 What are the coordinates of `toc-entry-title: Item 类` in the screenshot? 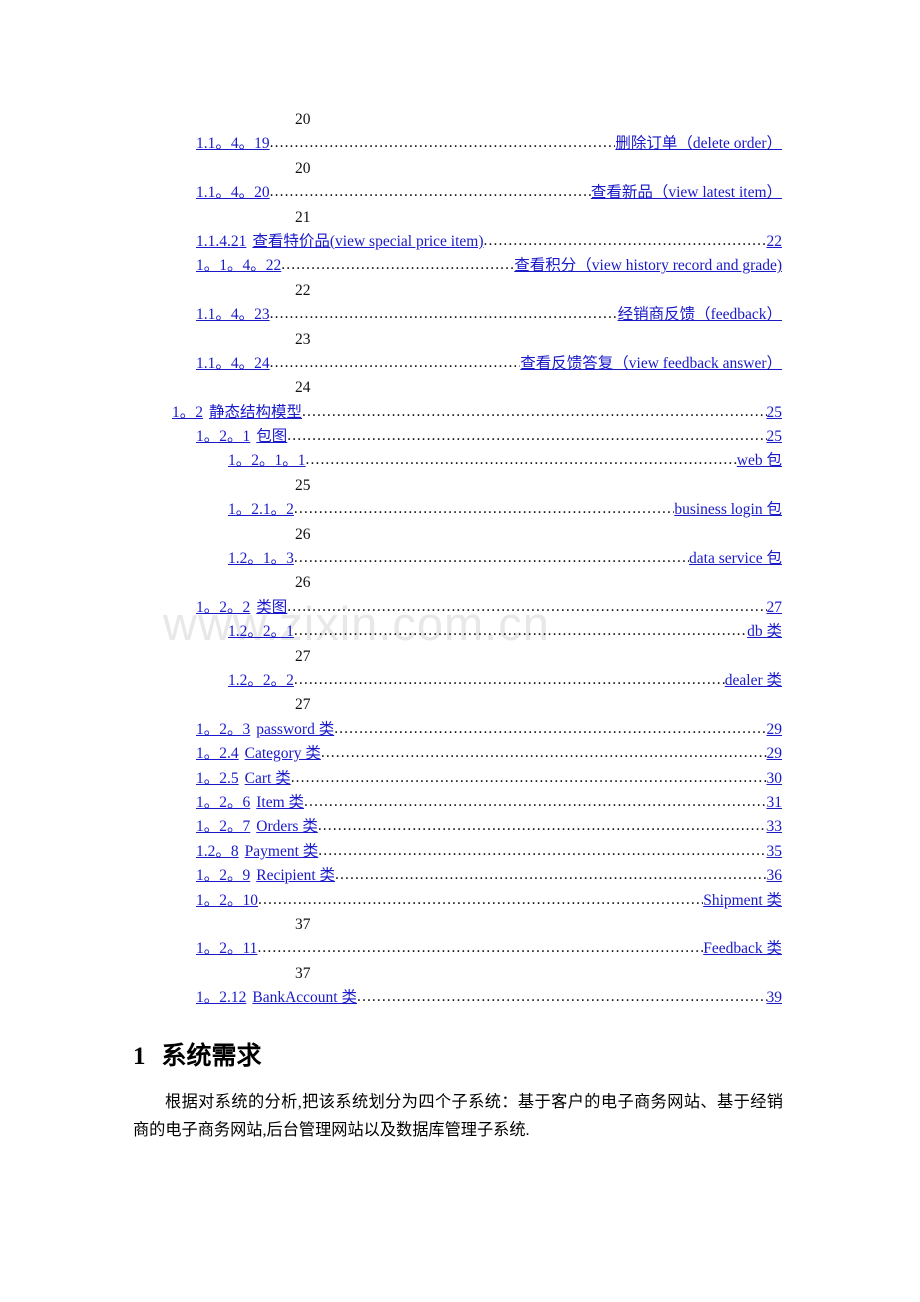 It's located at (280, 803).